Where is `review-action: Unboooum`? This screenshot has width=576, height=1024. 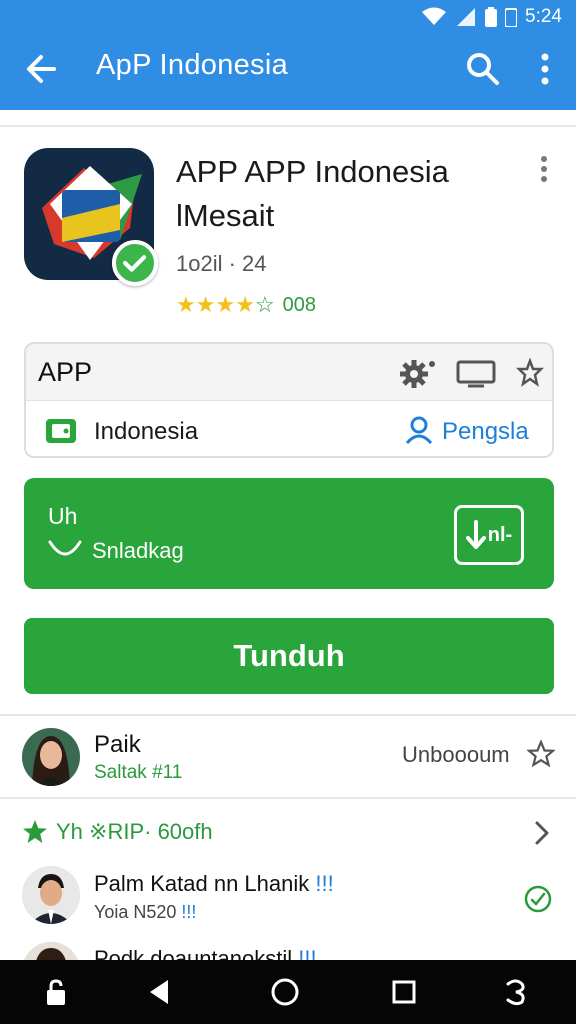 review-action: Unboooum is located at coordinates (456, 755).